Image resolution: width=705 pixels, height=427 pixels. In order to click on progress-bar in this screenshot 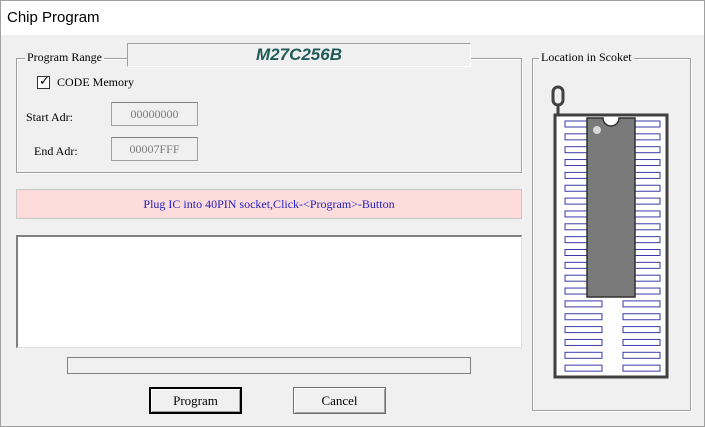, I will do `click(269, 365)`.